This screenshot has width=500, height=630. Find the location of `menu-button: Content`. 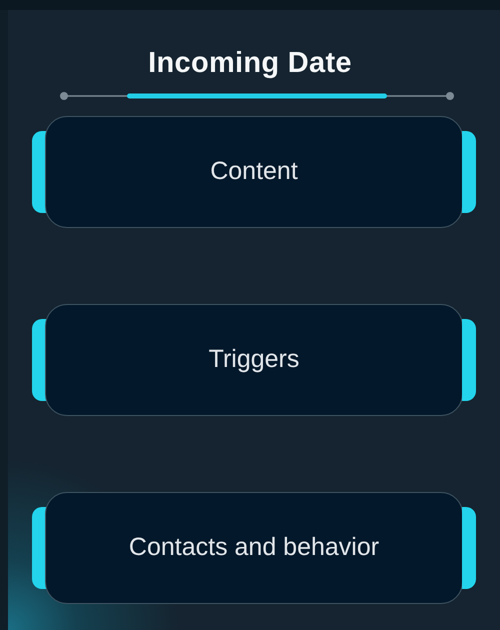

menu-button: Content is located at coordinates (254, 172).